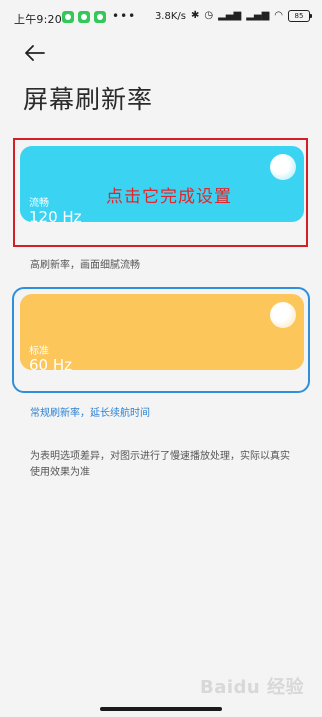 The height and width of the screenshot is (717, 322). What do you see at coordinates (160, 464) in the screenshot?
I see `disclaimer-note: 为表明选项差异，对图示进行了慢速播放处理，实际以真实使用效果为准` at bounding box center [160, 464].